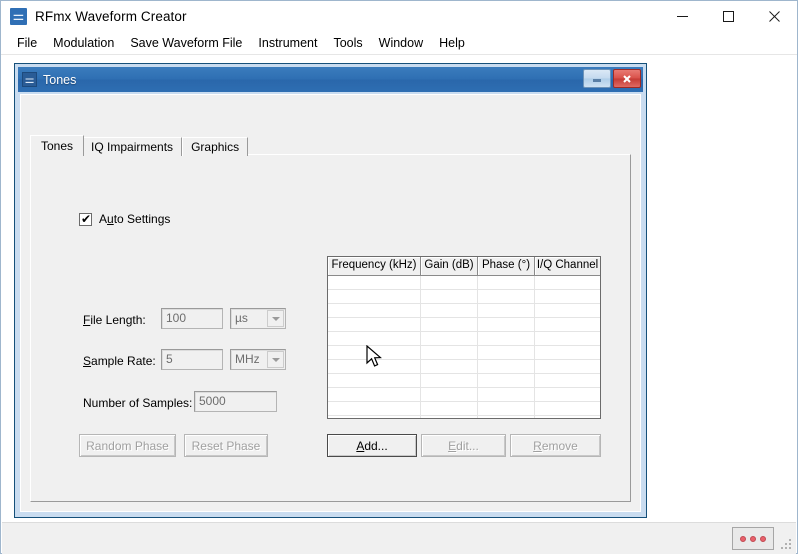 The width and height of the screenshot is (798, 554). I want to click on dialog-minimize-button, so click(597, 78).